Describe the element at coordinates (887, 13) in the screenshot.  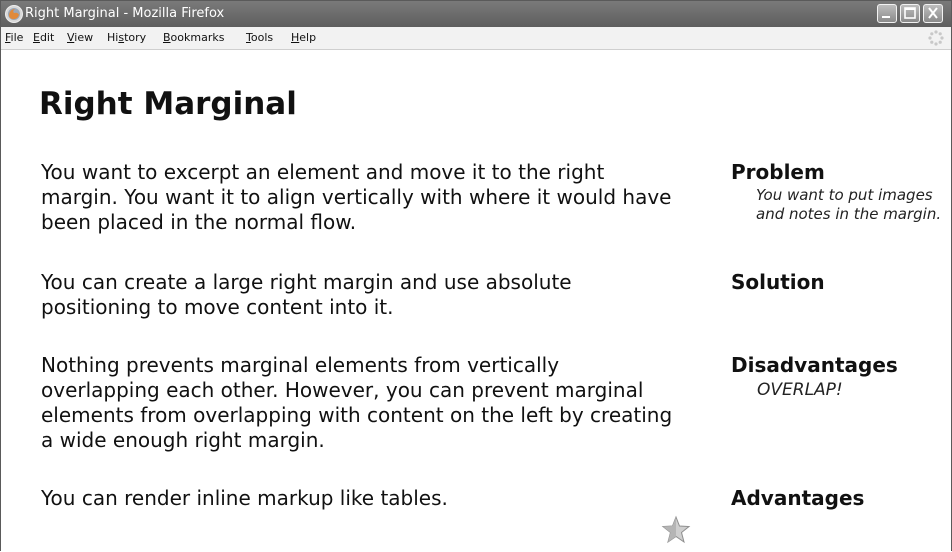
I see `minimize-button` at that location.